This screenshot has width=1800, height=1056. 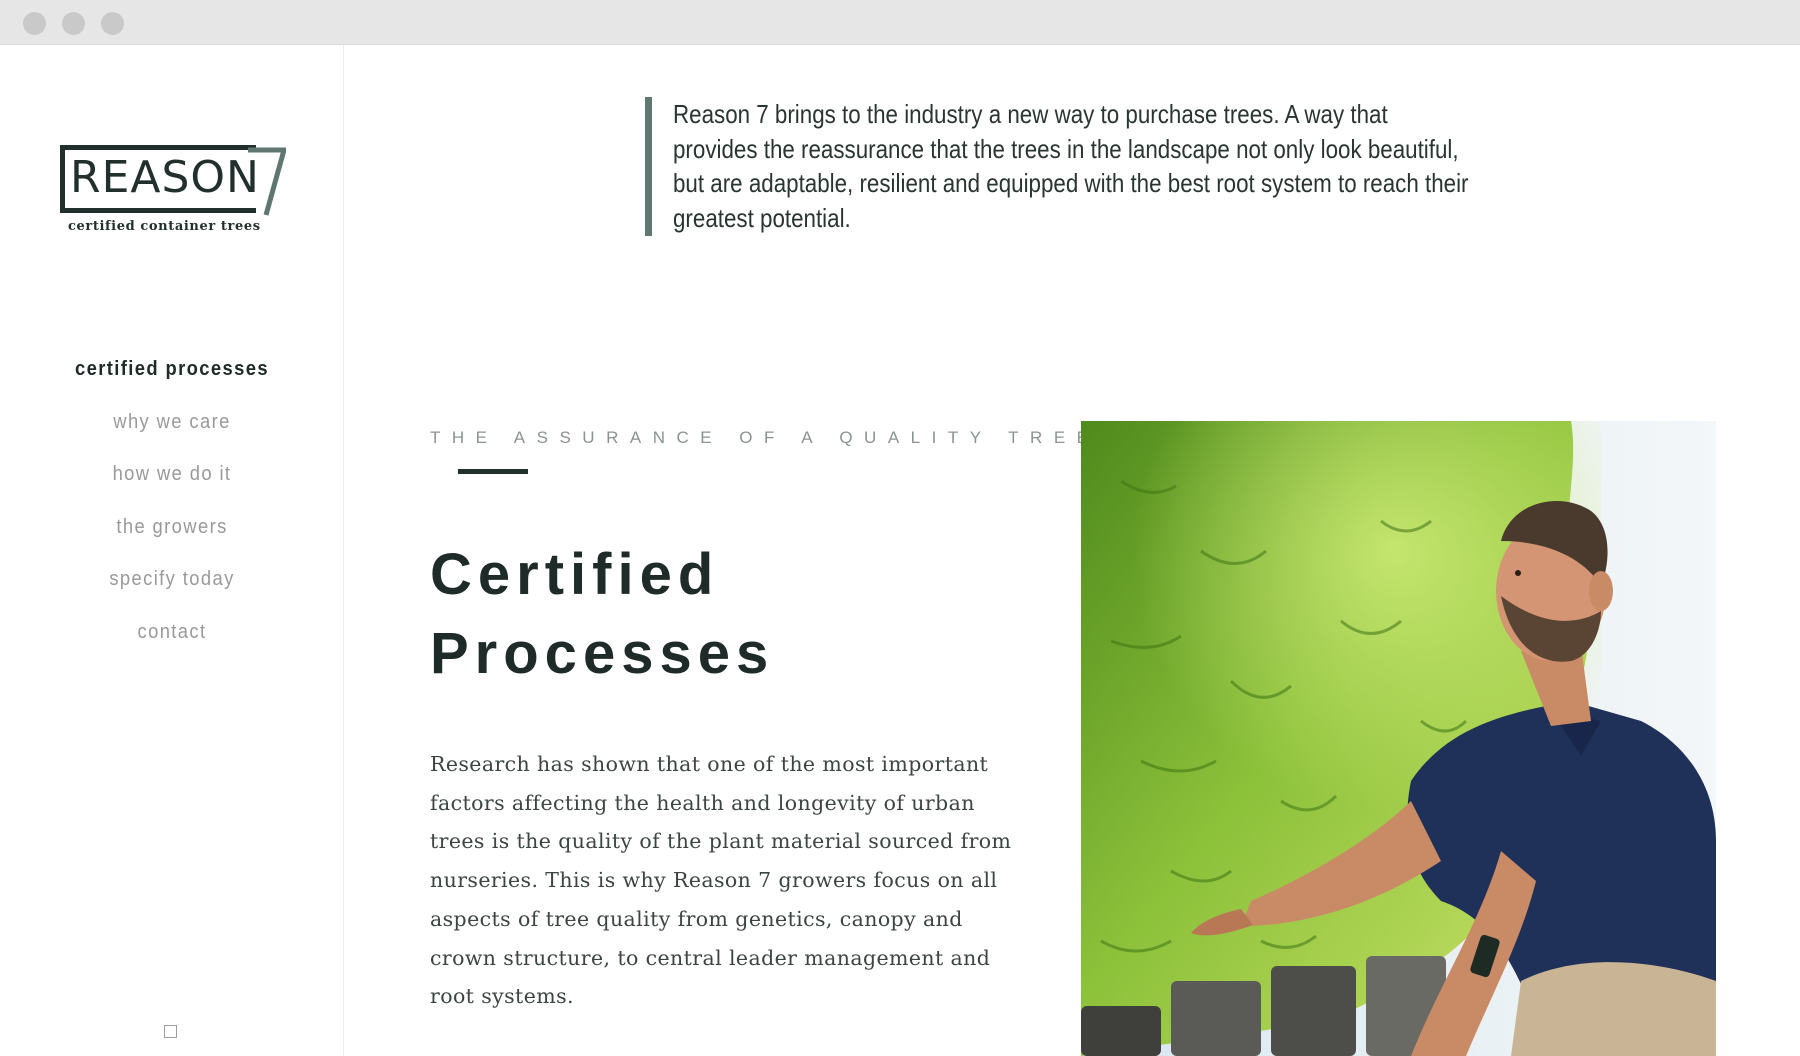 What do you see at coordinates (164, 226) in the screenshot?
I see `logo-tagline: certified container trees` at bounding box center [164, 226].